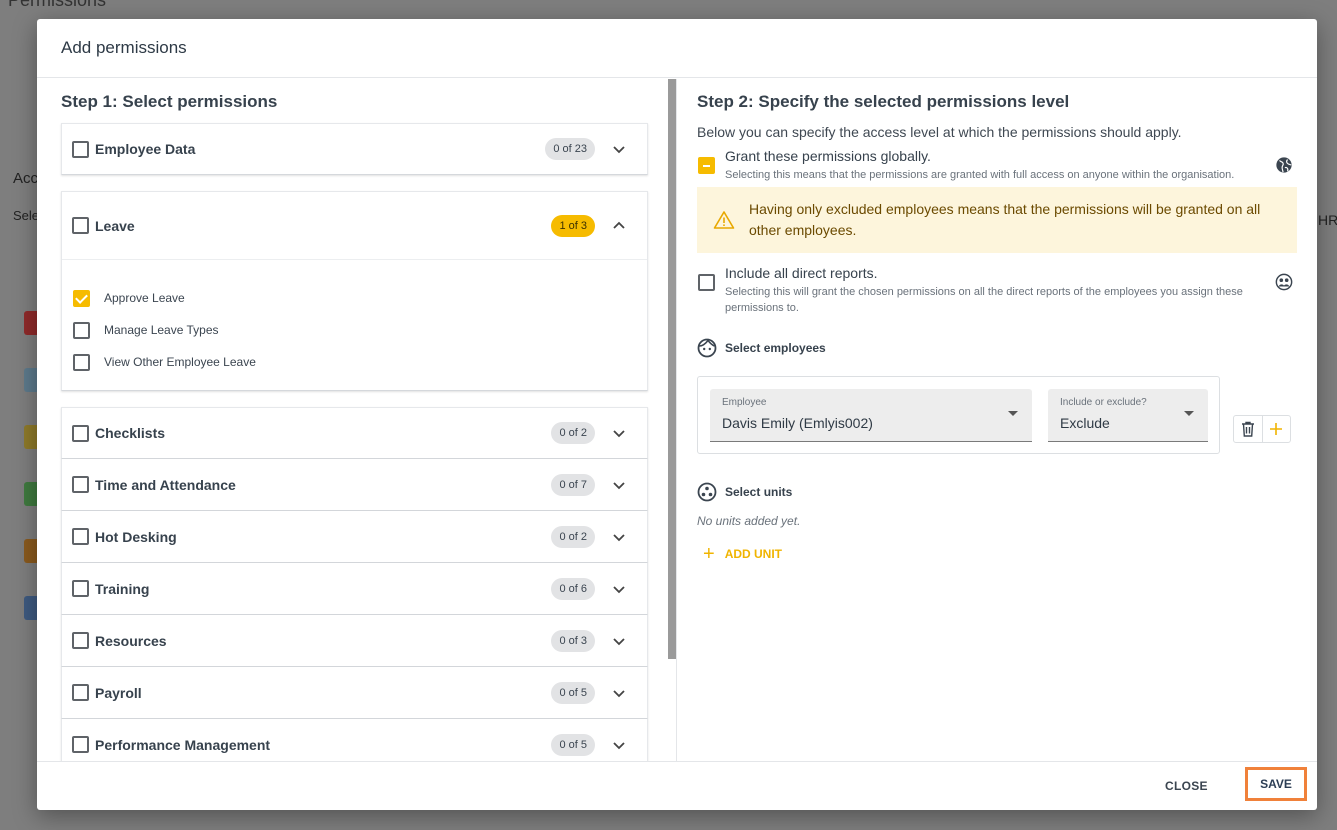 This screenshot has width=1337, height=830. What do you see at coordinates (1186, 786) in the screenshot?
I see `close-button: CLOSE` at bounding box center [1186, 786].